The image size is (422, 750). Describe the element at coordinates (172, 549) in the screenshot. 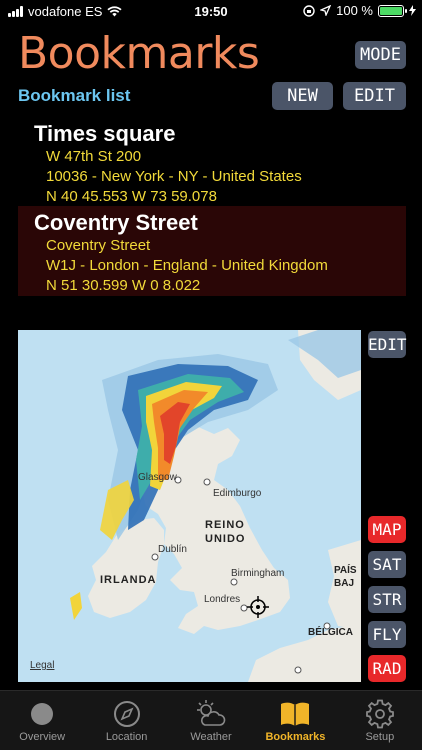

I see `map-label-dublin: Dublín` at that location.